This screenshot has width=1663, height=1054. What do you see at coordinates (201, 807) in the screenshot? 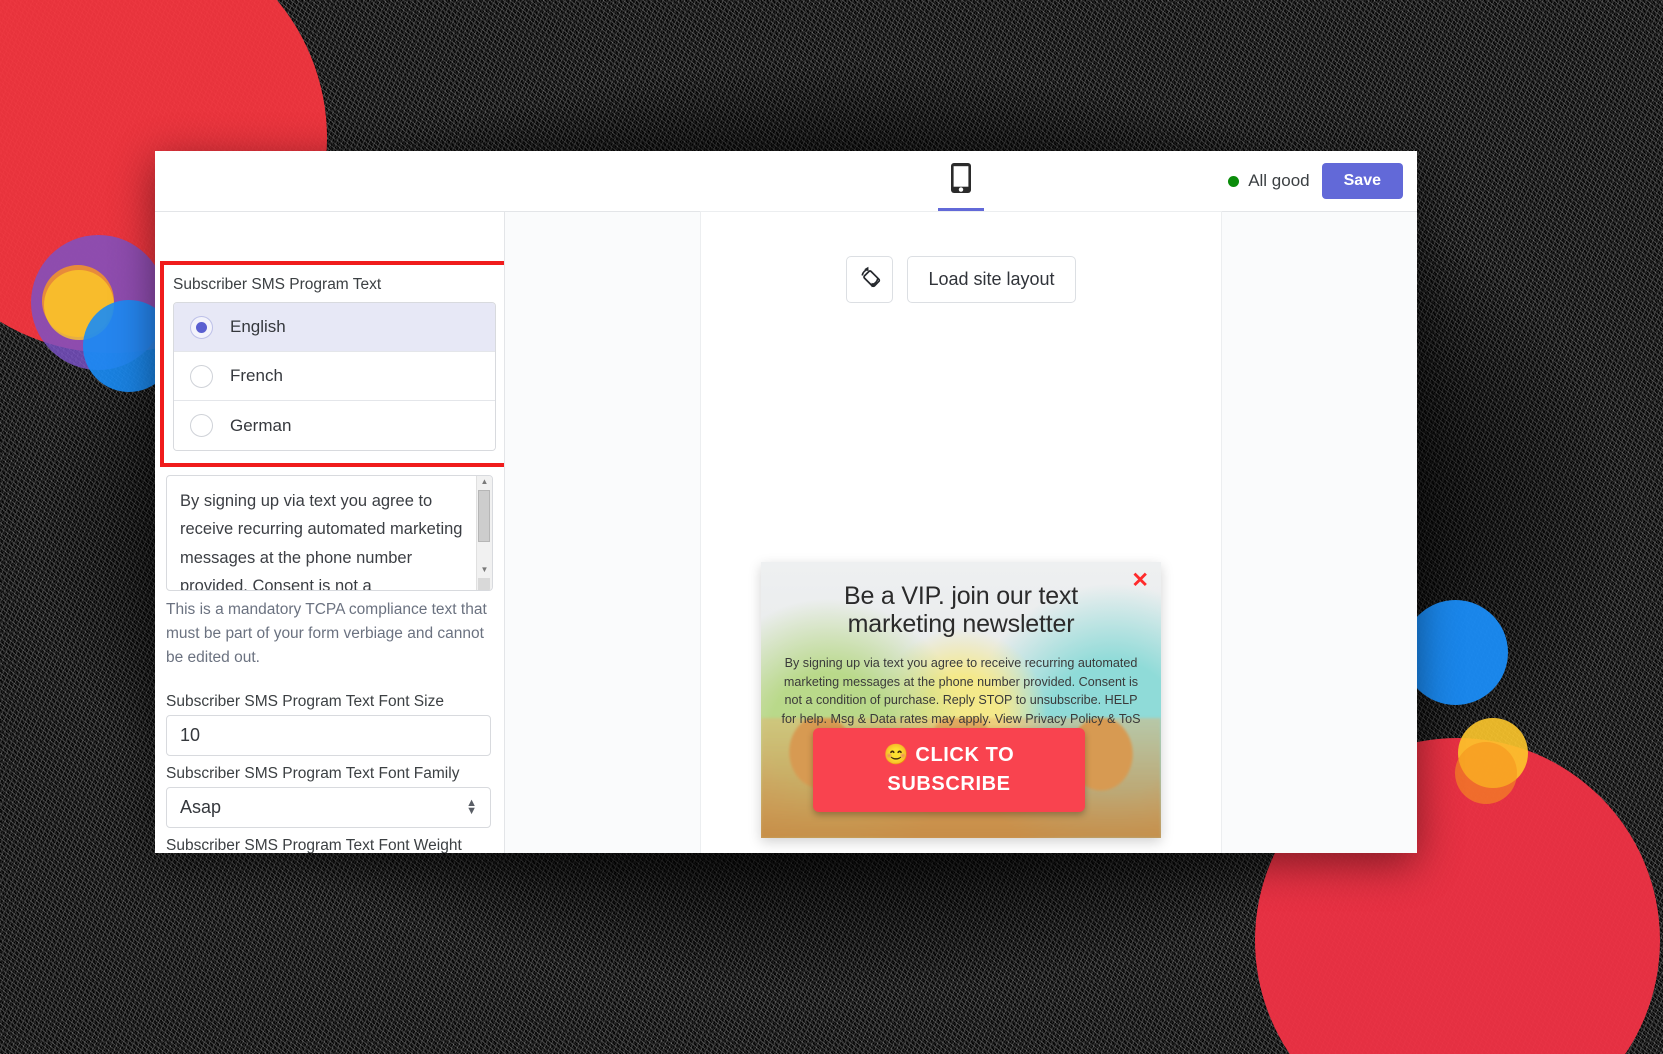
I see `font-family-value: Asap` at bounding box center [201, 807].